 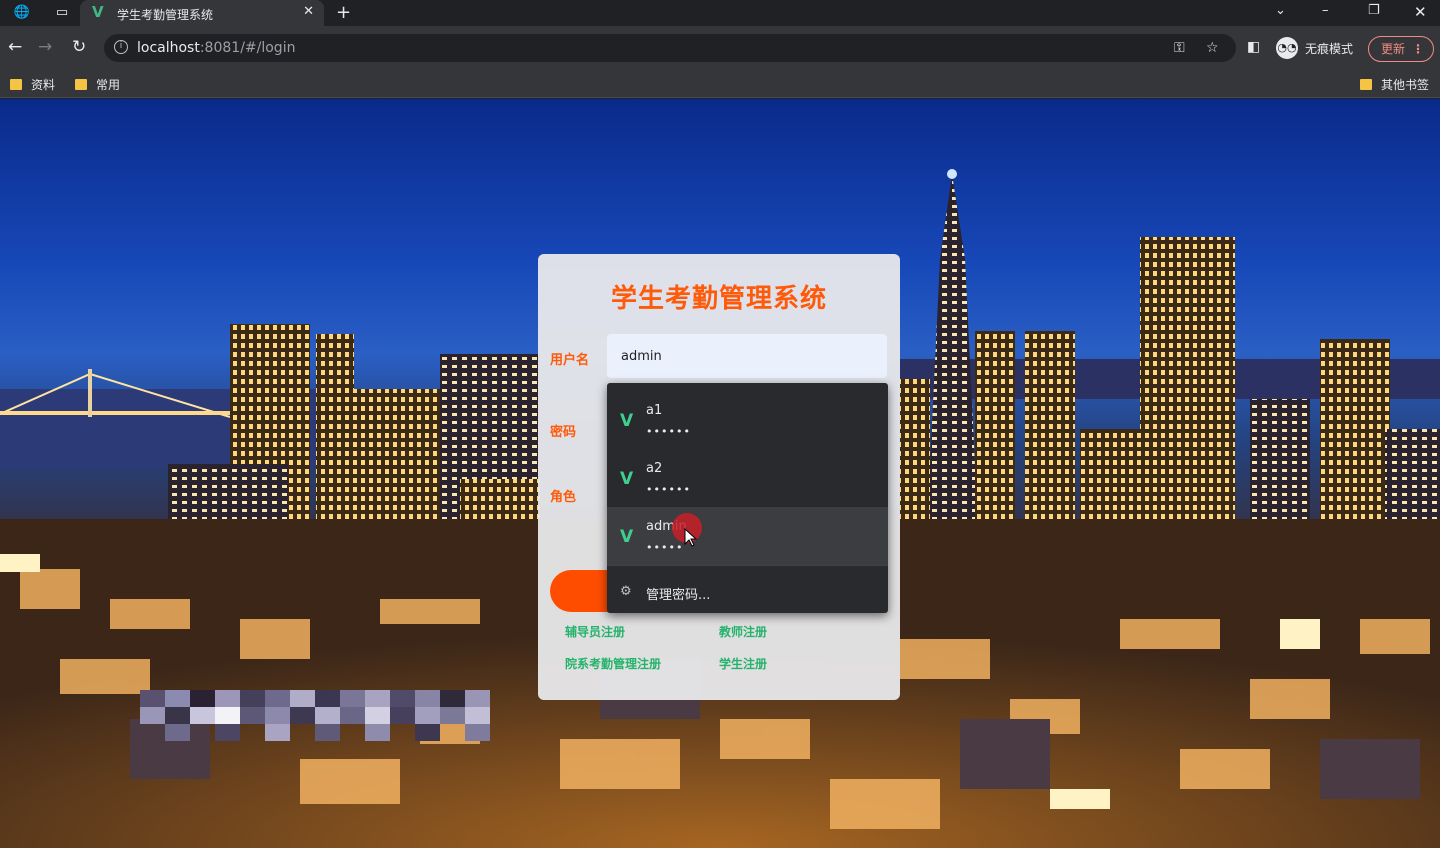 I want to click on bookmark-star-icon: ☆, so click(x=1212, y=48).